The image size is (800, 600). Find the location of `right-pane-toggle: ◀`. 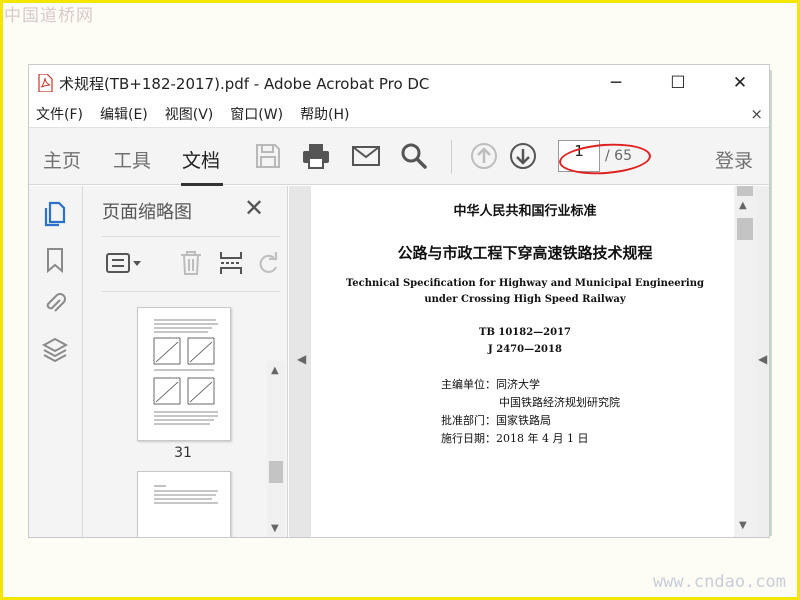

right-pane-toggle: ◀ is located at coordinates (762, 361).